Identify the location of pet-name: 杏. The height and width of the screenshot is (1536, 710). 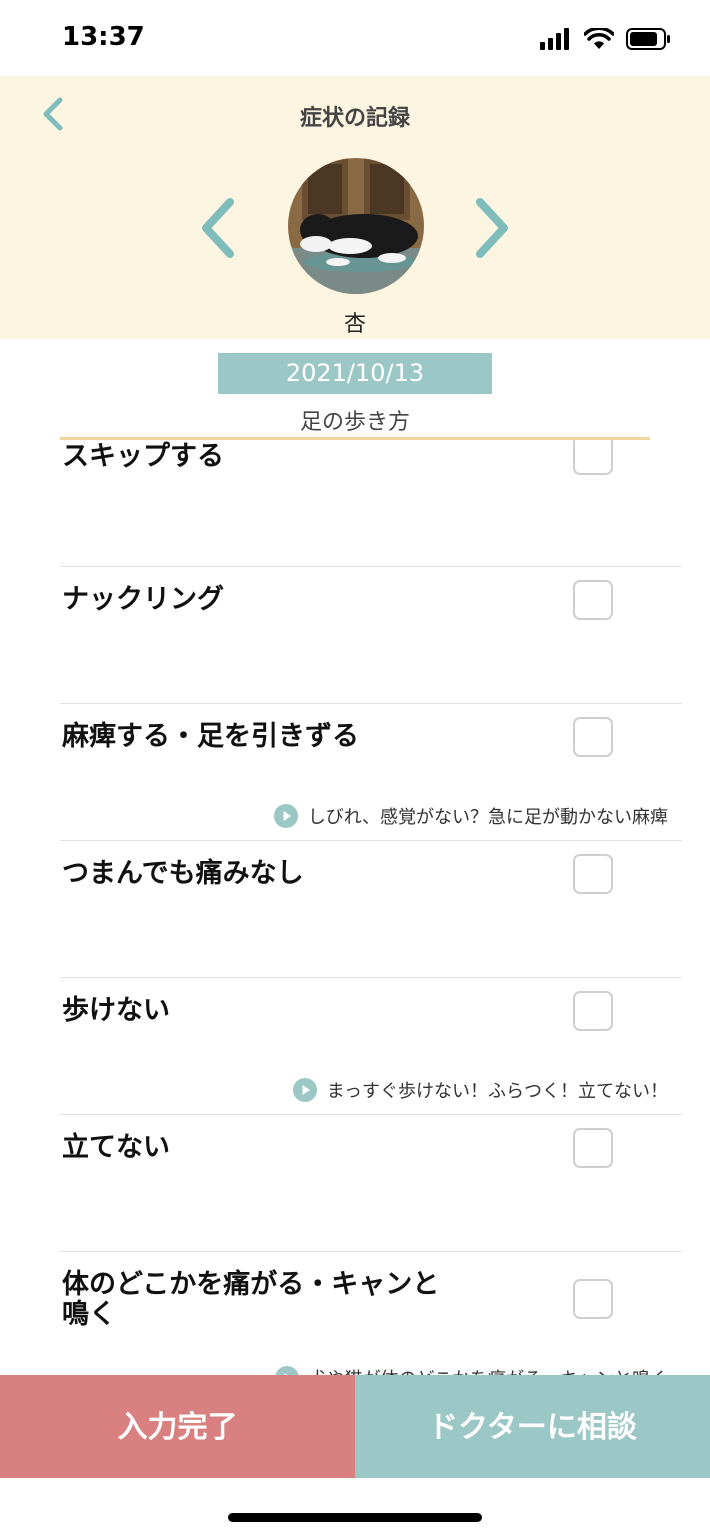
(354, 324).